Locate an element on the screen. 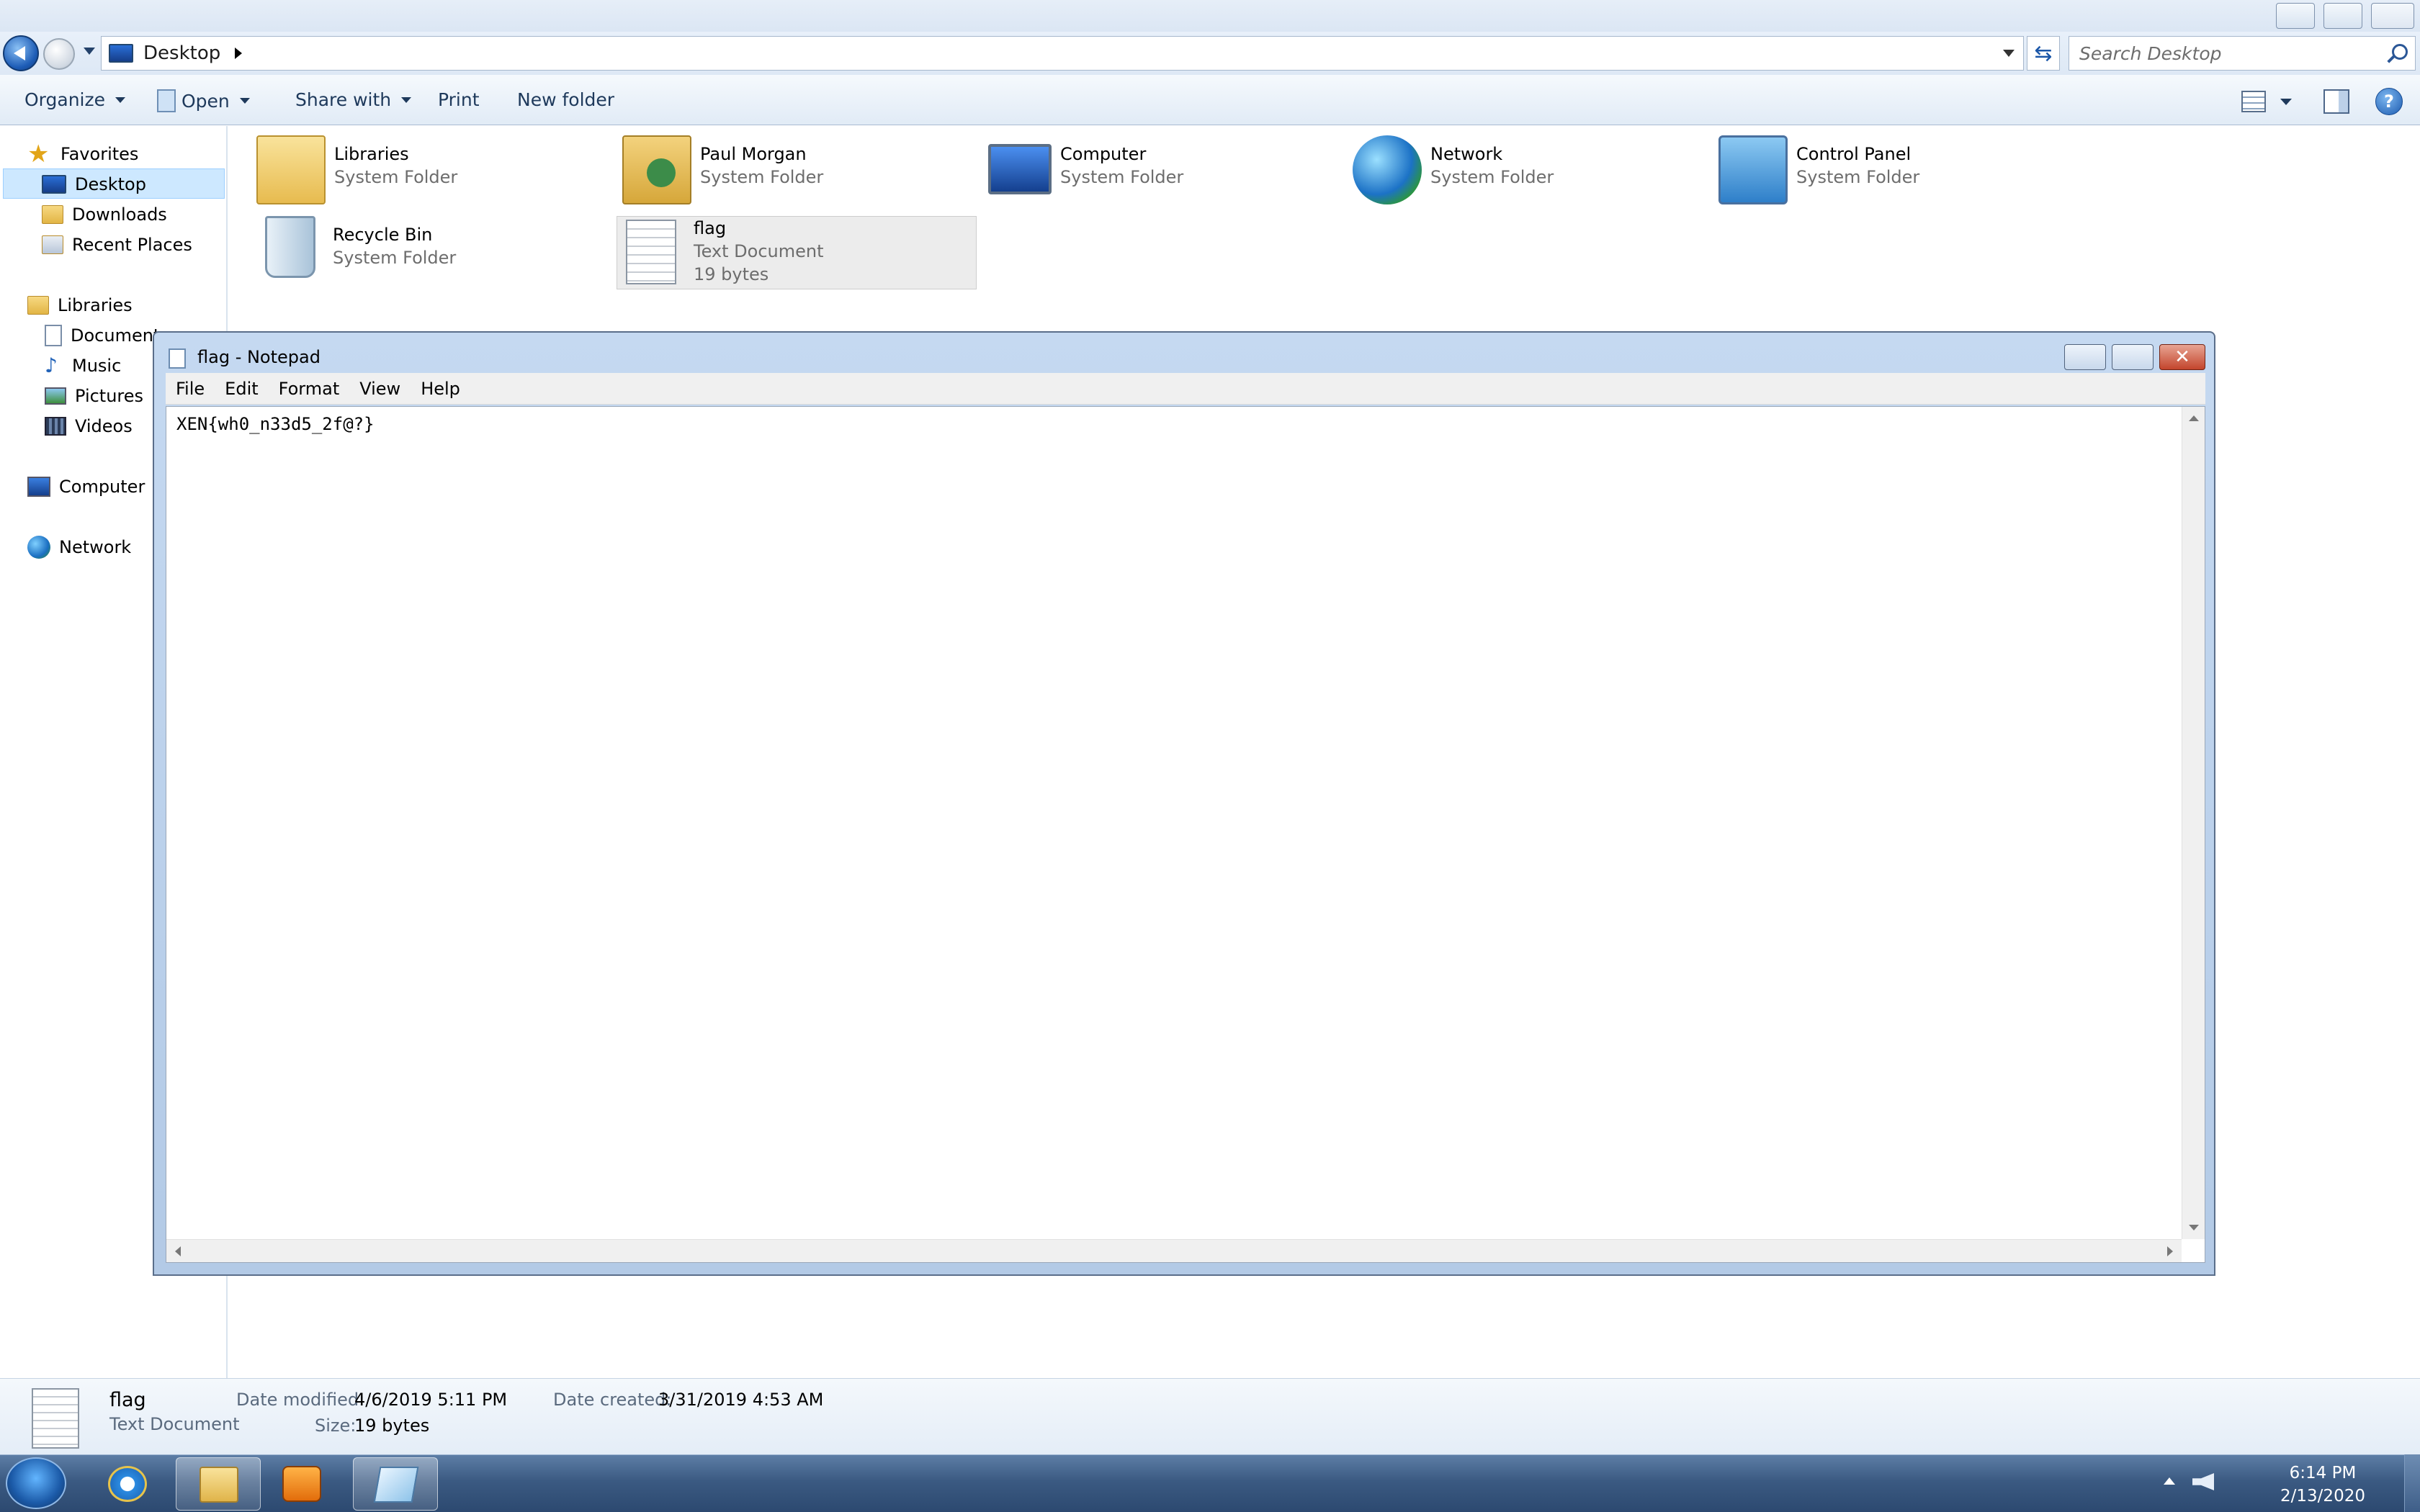  view-options-dropdown-icon is located at coordinates (2286, 102).